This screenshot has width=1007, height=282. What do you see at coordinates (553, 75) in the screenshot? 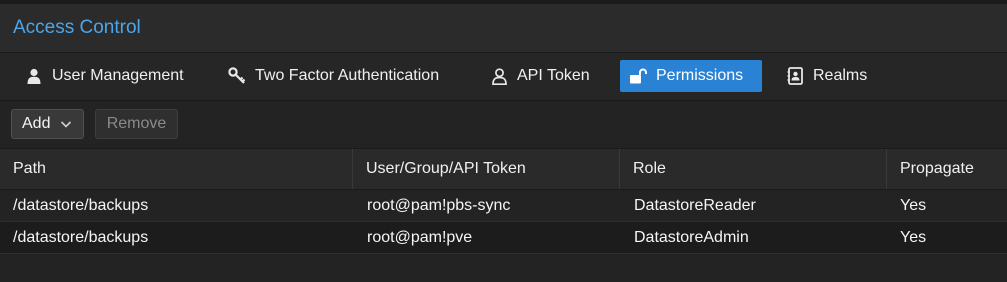
I see `tab-label: API Token` at bounding box center [553, 75].